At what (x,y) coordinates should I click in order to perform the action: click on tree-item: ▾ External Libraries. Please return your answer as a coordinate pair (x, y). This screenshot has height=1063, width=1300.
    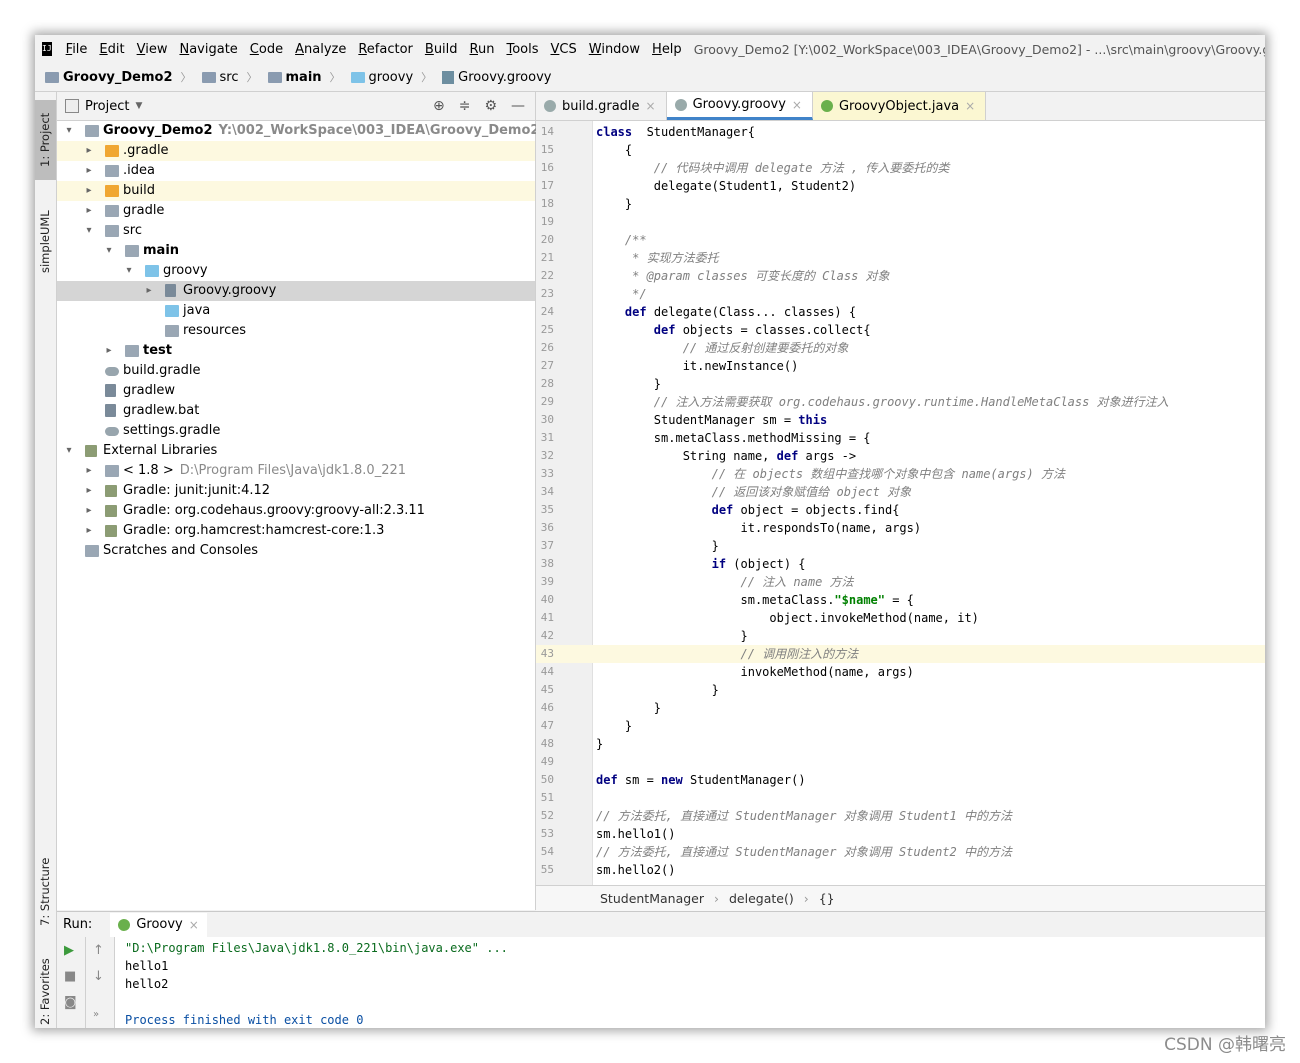
    Looking at the image, I should click on (296, 451).